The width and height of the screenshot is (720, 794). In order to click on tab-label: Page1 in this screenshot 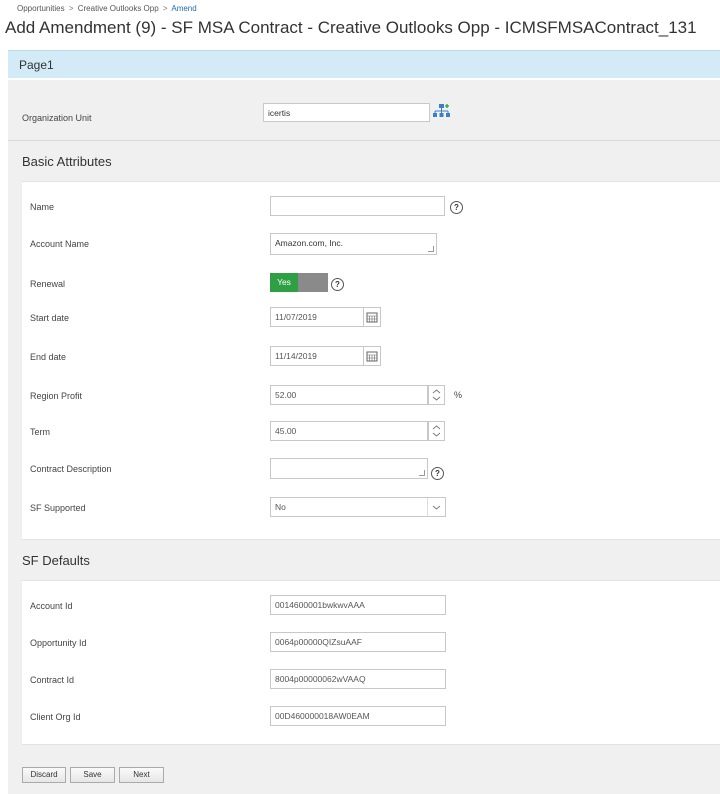, I will do `click(36, 65)`.